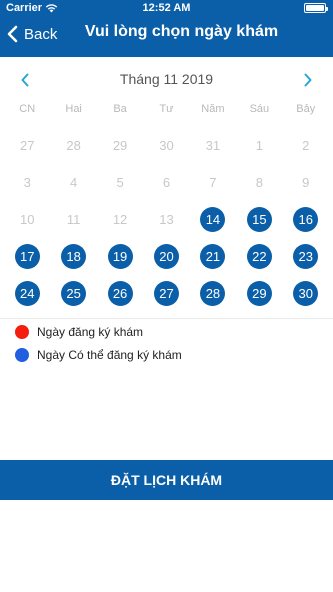 The width and height of the screenshot is (333, 592). I want to click on legend-label-registered: Ngày đăng ký khám, so click(90, 332).